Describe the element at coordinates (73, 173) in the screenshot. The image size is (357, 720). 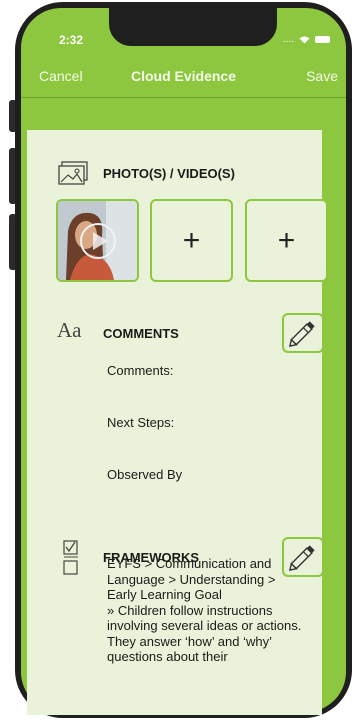
I see `photo-gallery-icon` at that location.